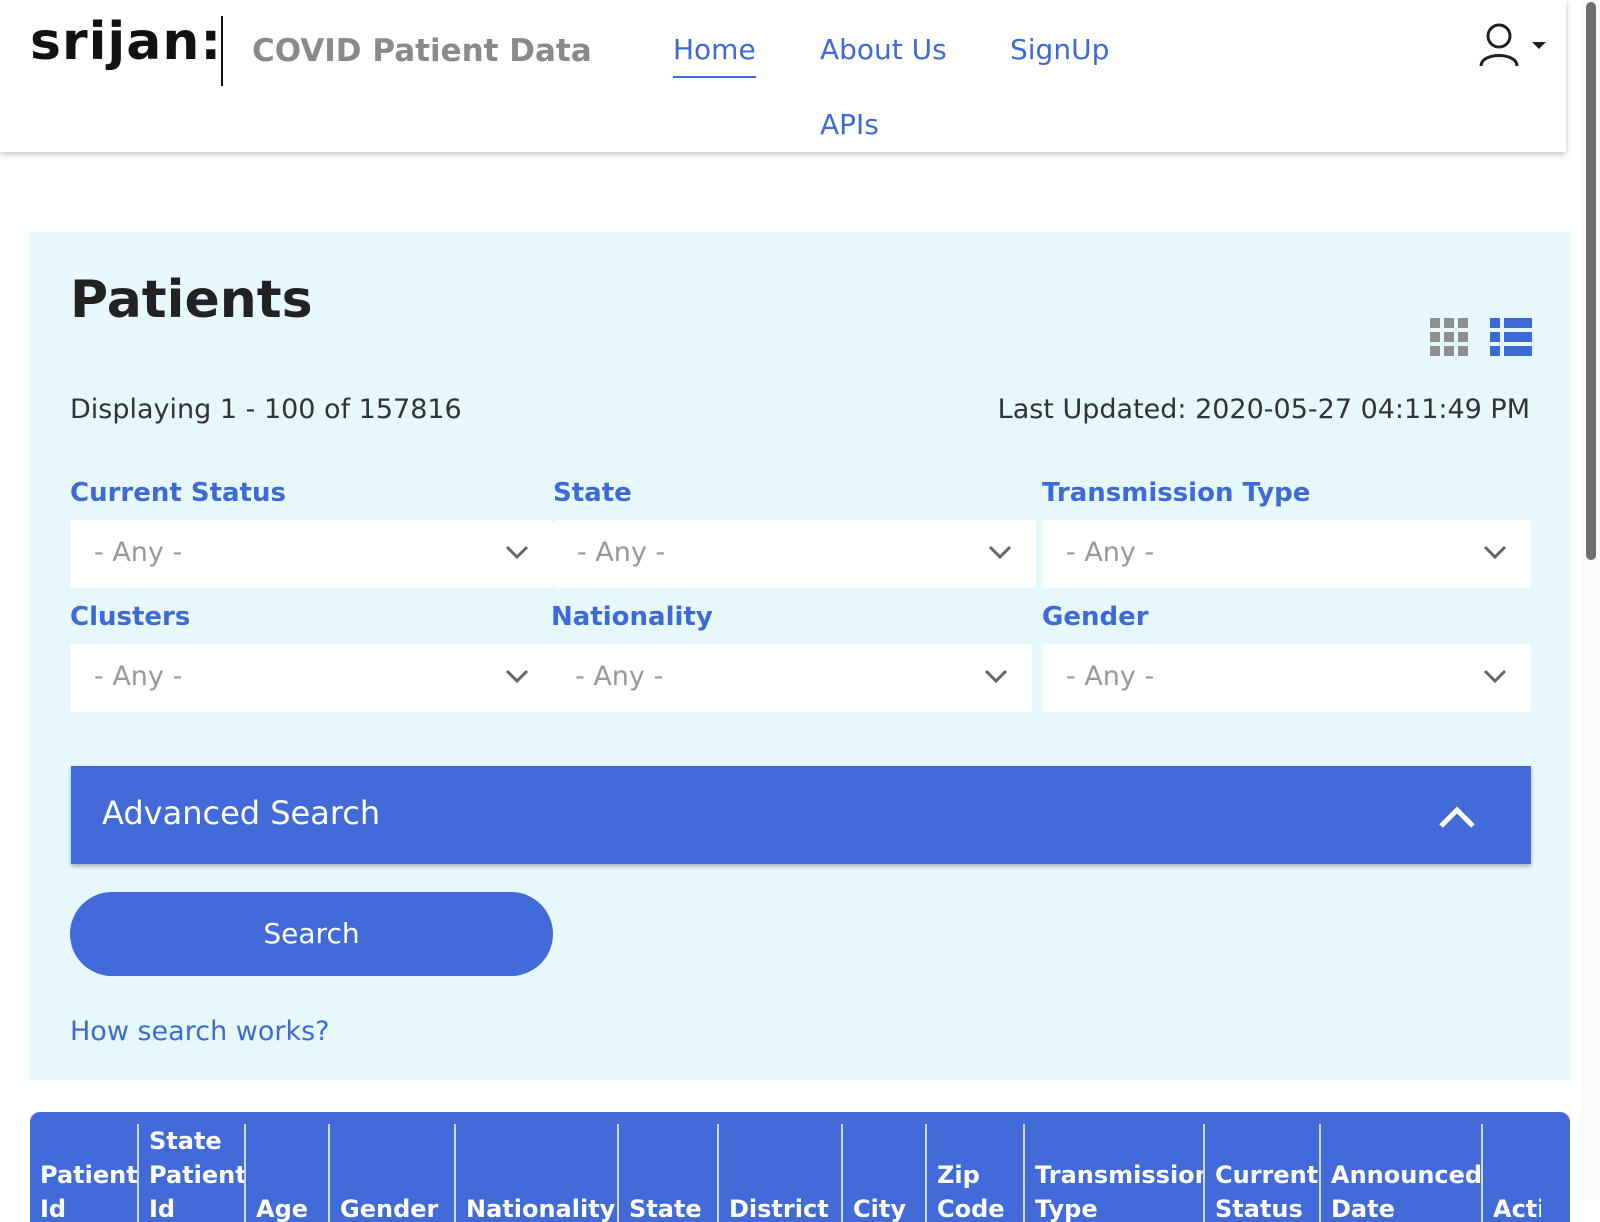 This screenshot has height=1222, width=1600. What do you see at coordinates (1286, 554) in the screenshot?
I see `transmission-type-select: - Any -` at bounding box center [1286, 554].